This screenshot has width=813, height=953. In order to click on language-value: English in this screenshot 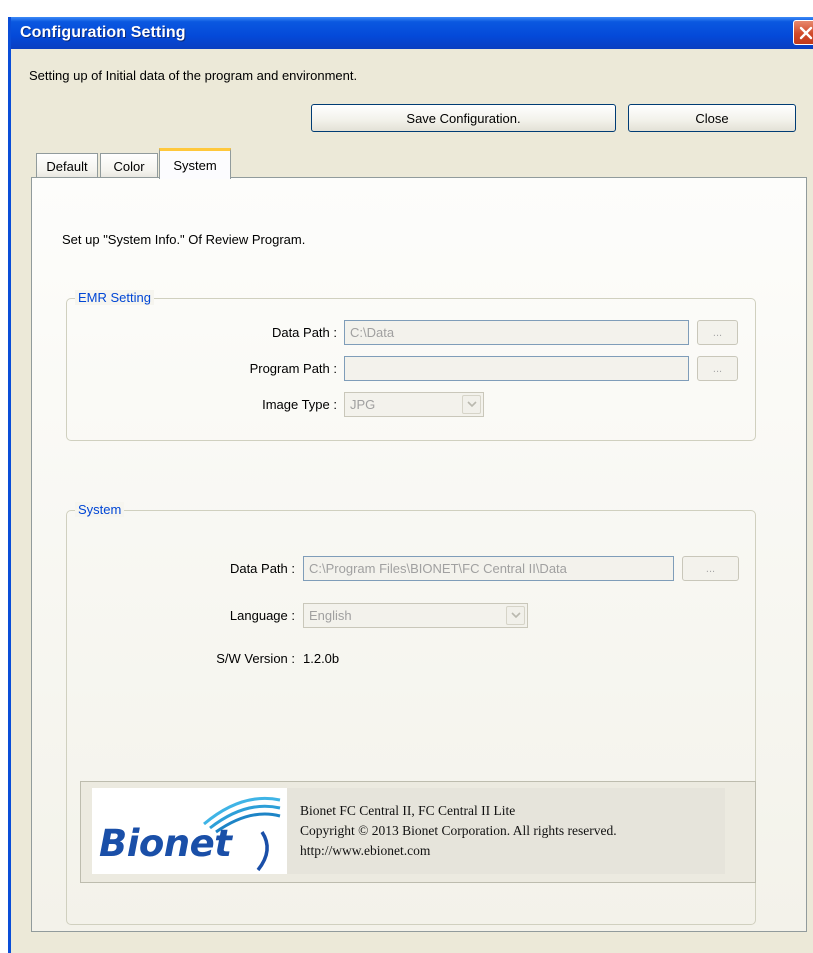, I will do `click(330, 615)`.